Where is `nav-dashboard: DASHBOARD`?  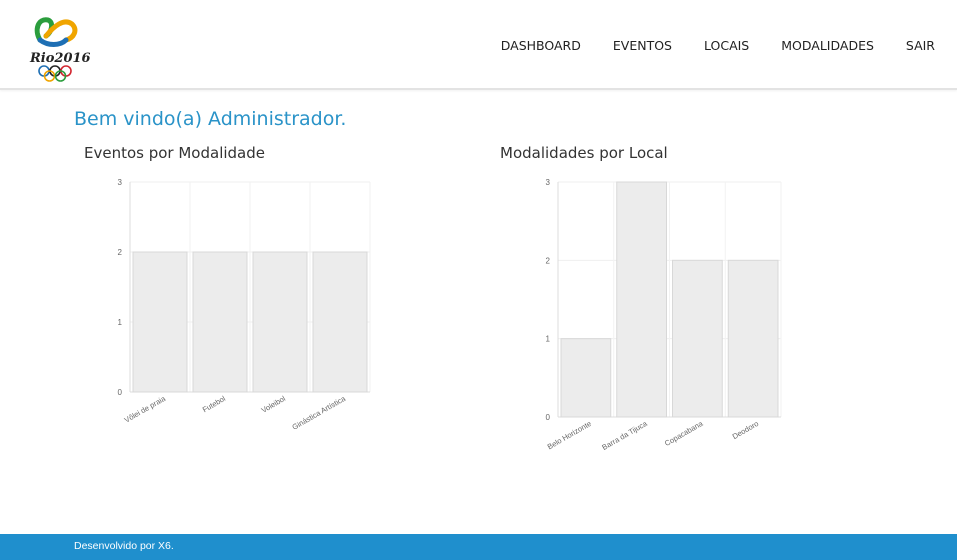
nav-dashboard: DASHBOARD is located at coordinates (541, 45).